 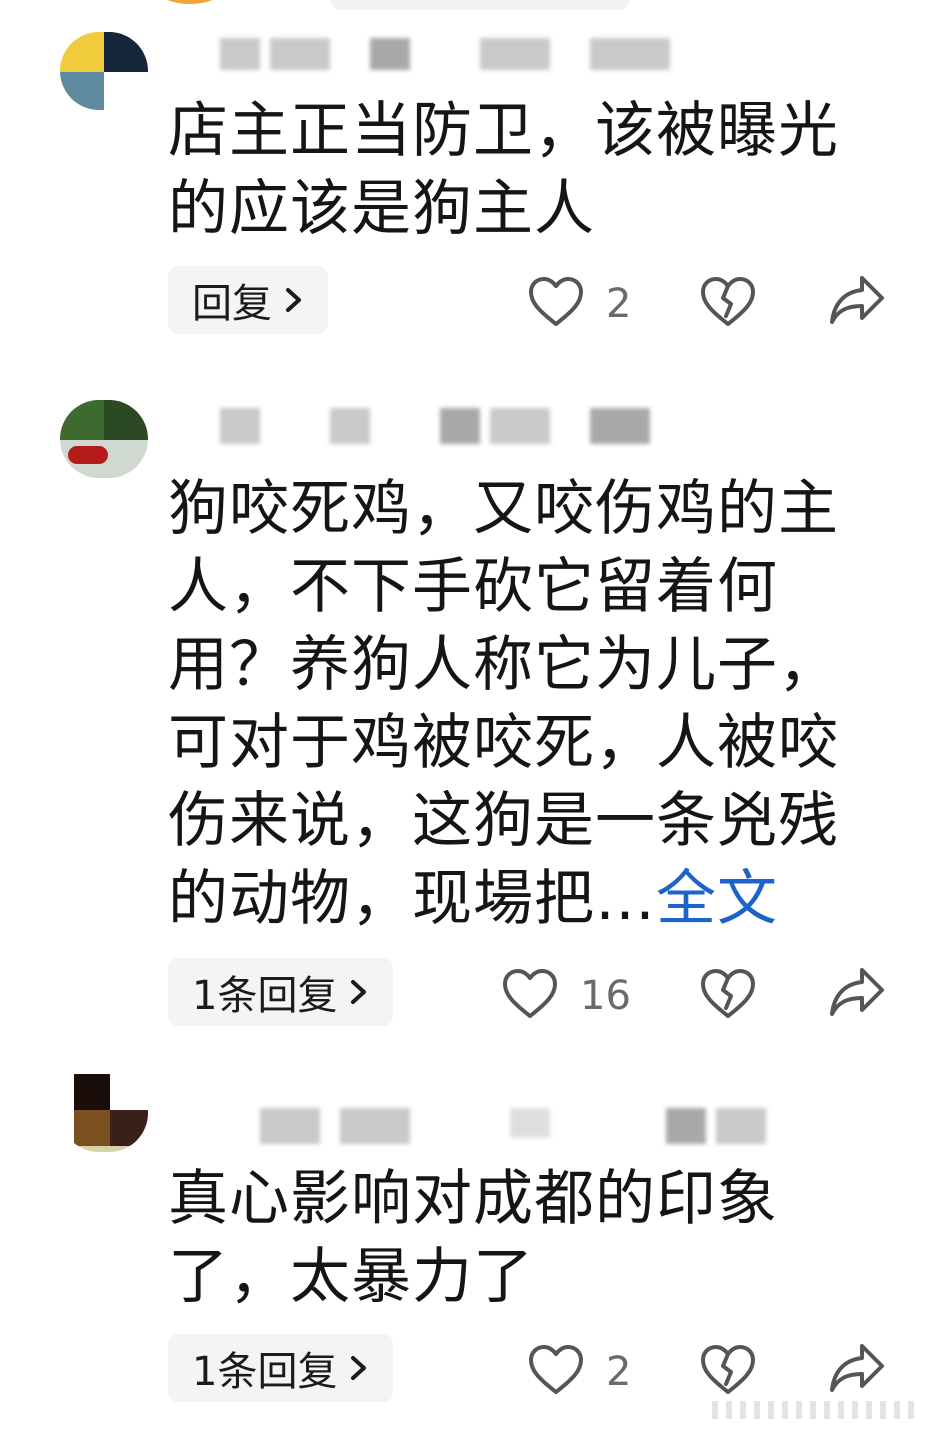 What do you see at coordinates (232, 304) in the screenshot?
I see `reply-label: 回复` at bounding box center [232, 304].